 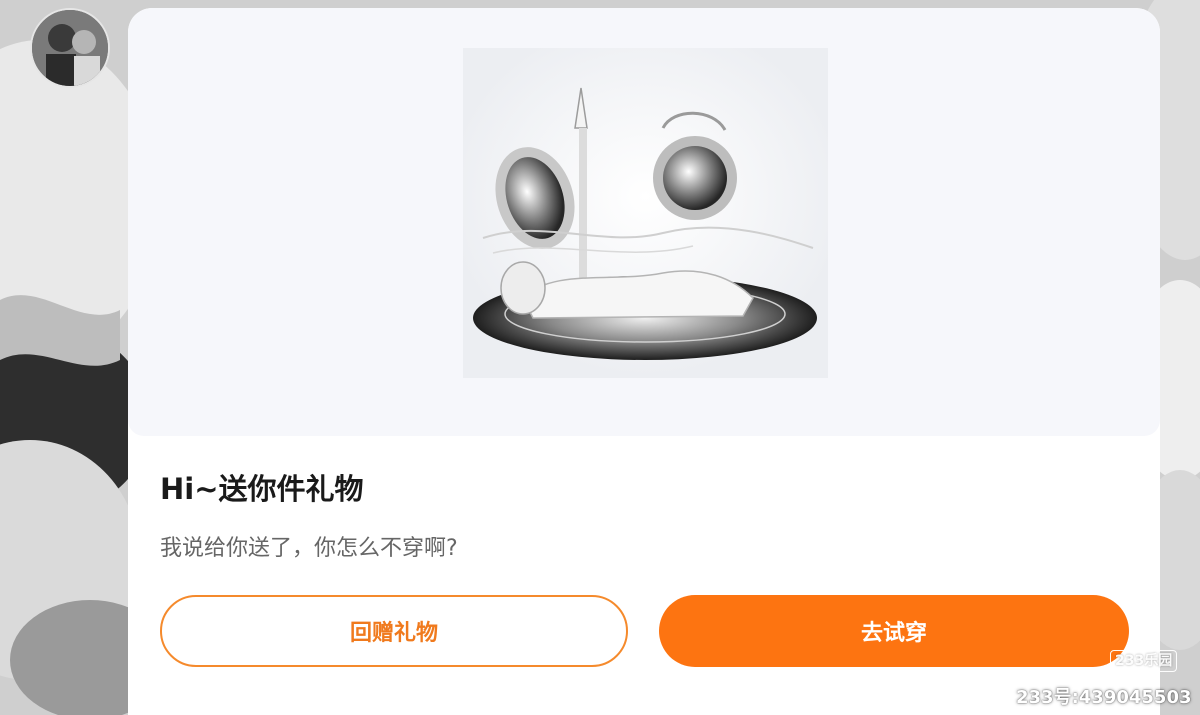 I want to click on gift-item-image, so click(x=645, y=213).